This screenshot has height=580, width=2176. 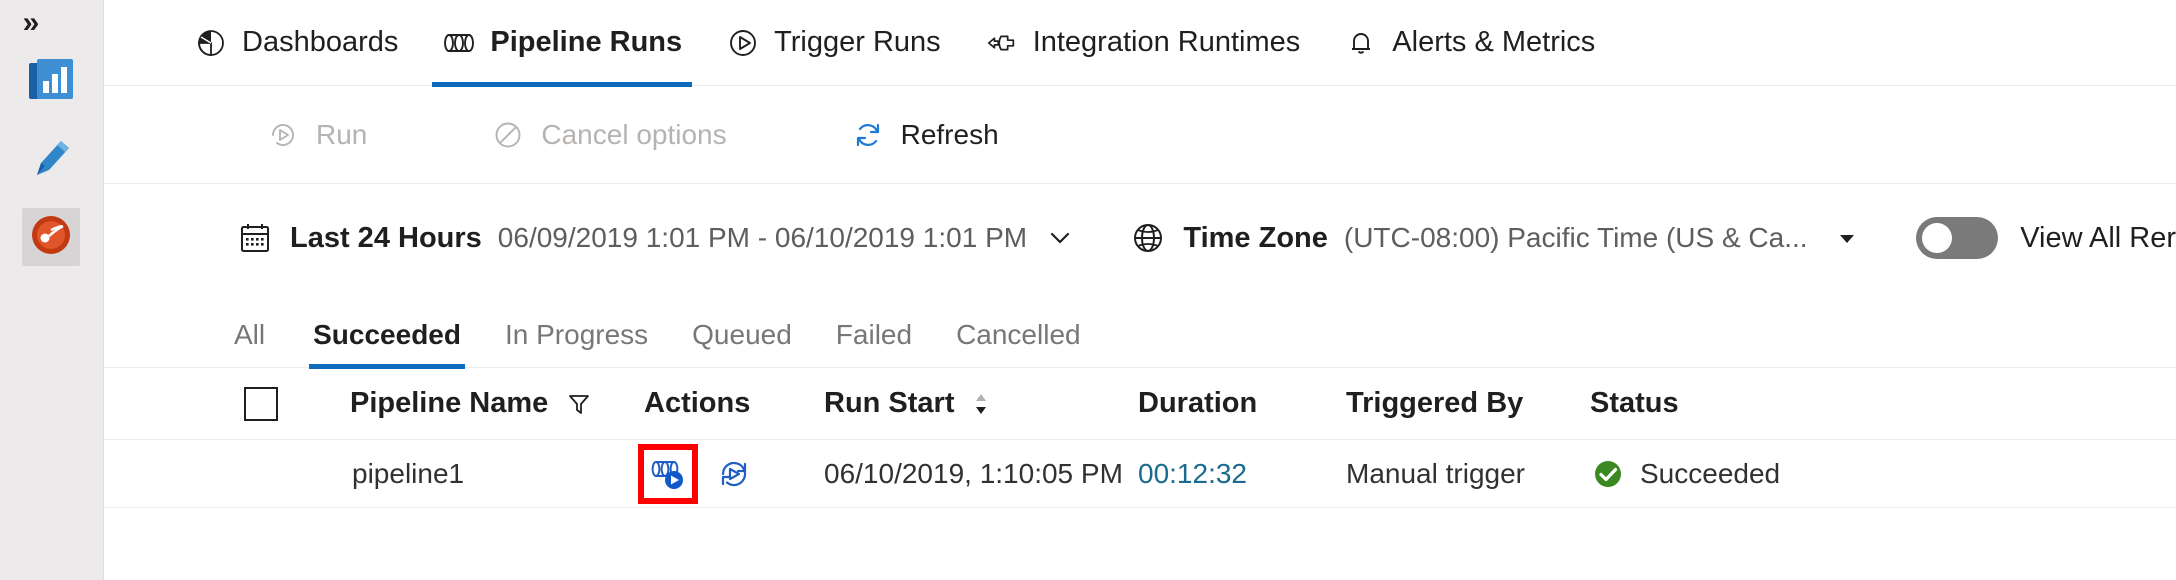 I want to click on cell-actions, so click(x=731, y=473).